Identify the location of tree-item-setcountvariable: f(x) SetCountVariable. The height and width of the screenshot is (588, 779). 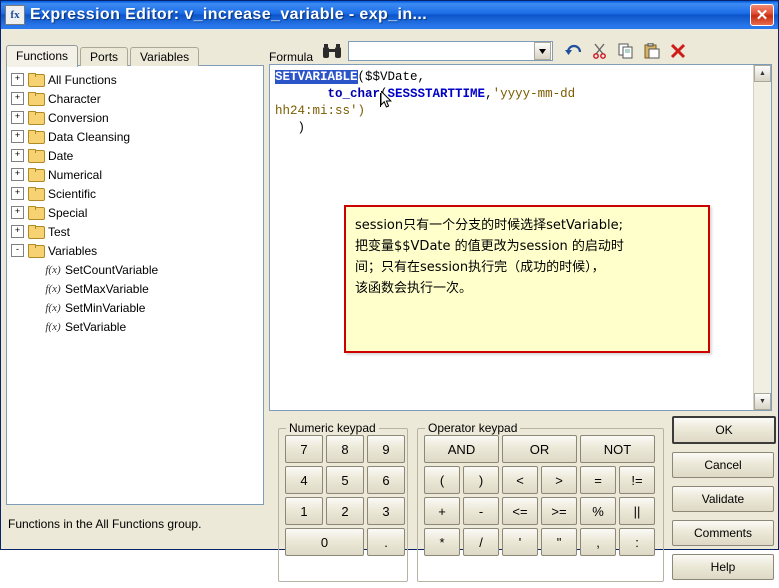
(137, 269).